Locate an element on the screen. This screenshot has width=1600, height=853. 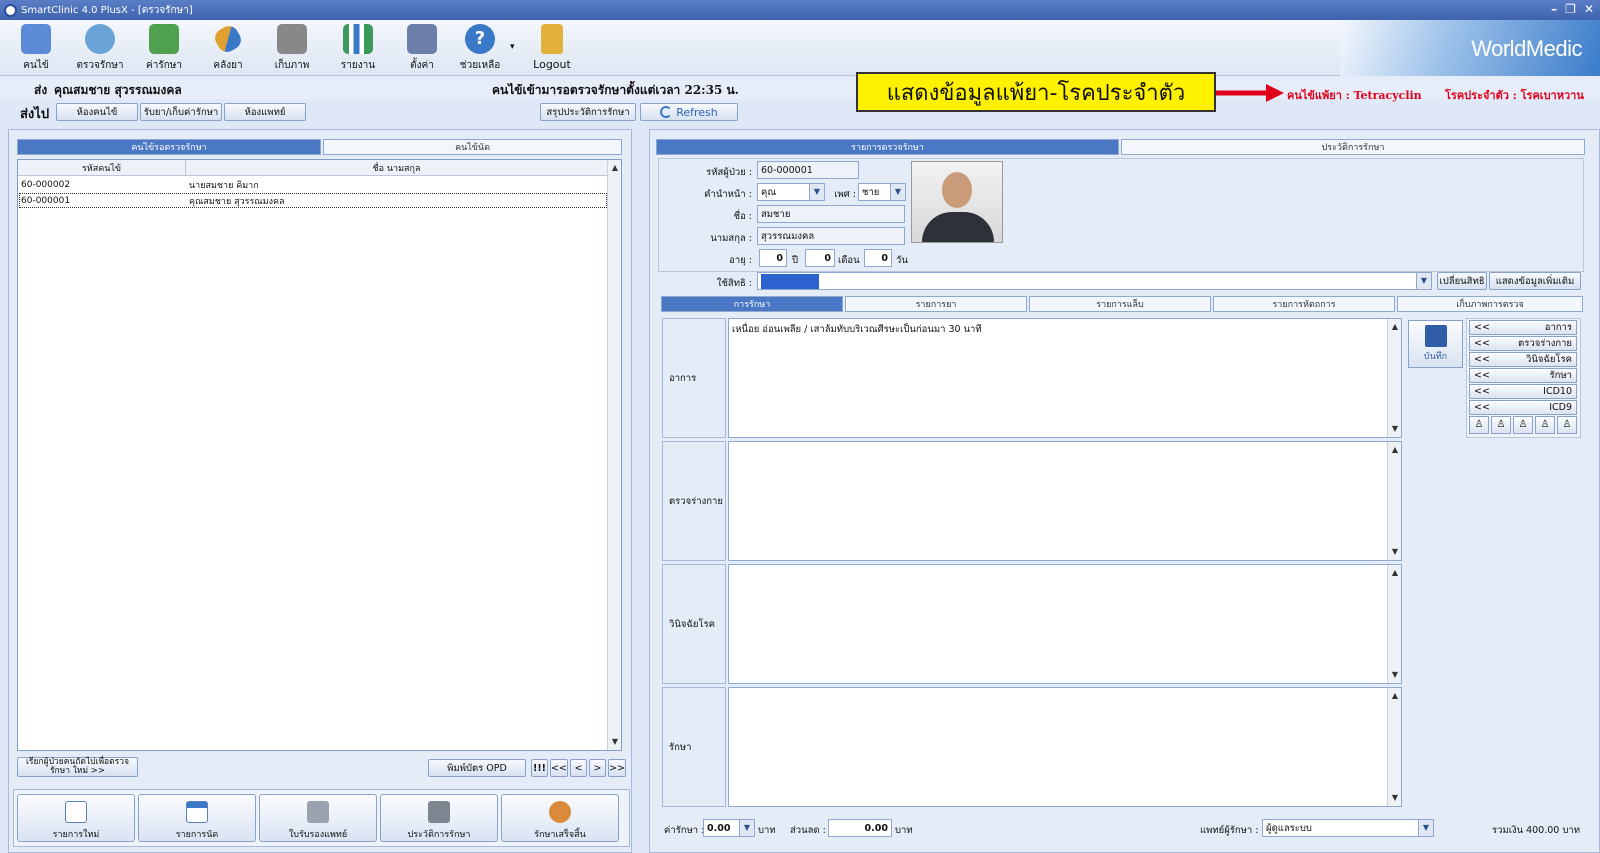
insert-treatment-button: << รักษา is located at coordinates (1523, 375).